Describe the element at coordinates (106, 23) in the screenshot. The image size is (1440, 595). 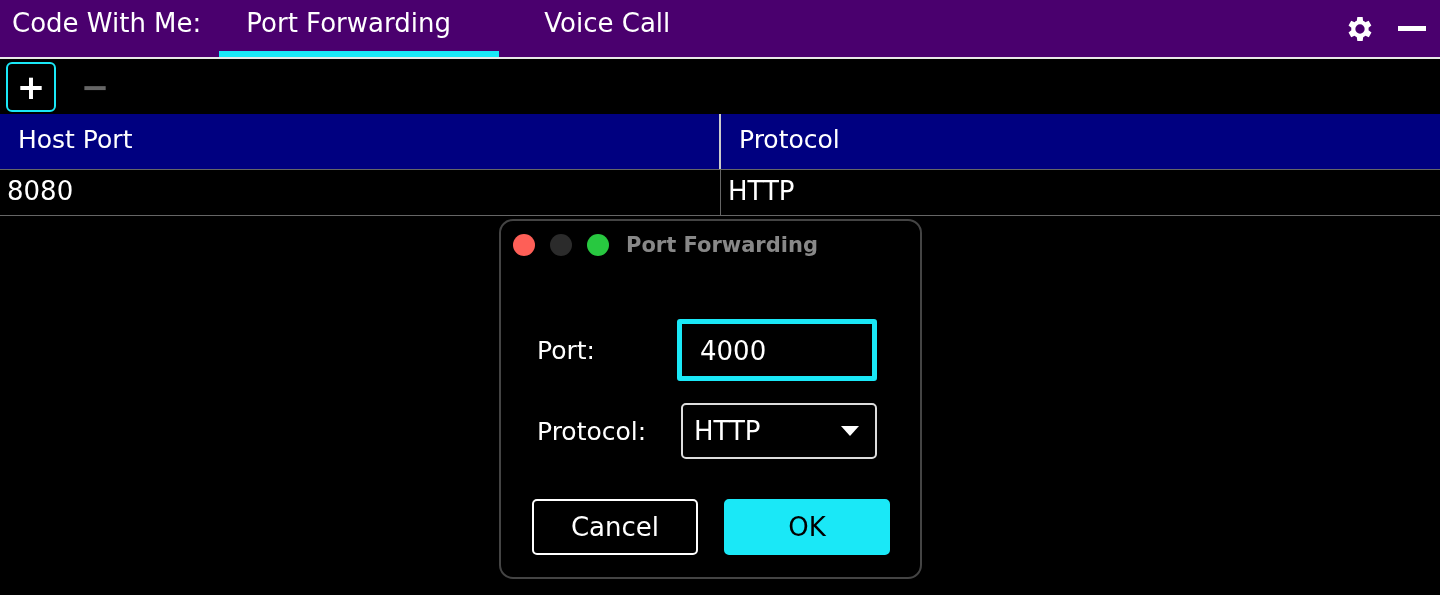
I see `app-label: Code With Me:` at that location.